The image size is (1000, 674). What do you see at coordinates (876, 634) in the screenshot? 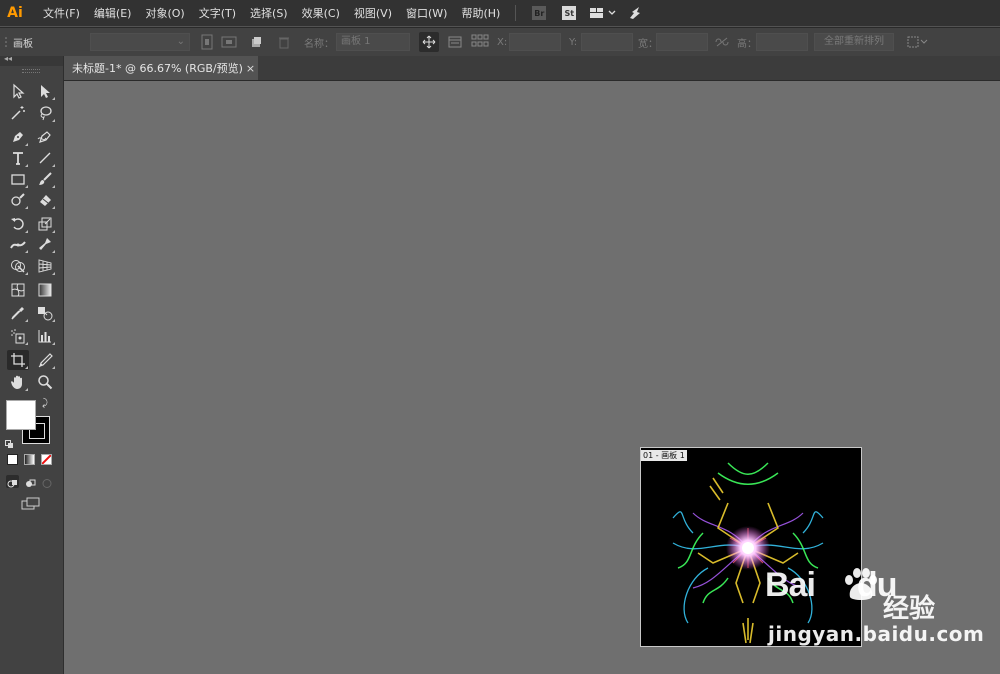
I see `watermark-url: jingyan.baidu.com` at bounding box center [876, 634].